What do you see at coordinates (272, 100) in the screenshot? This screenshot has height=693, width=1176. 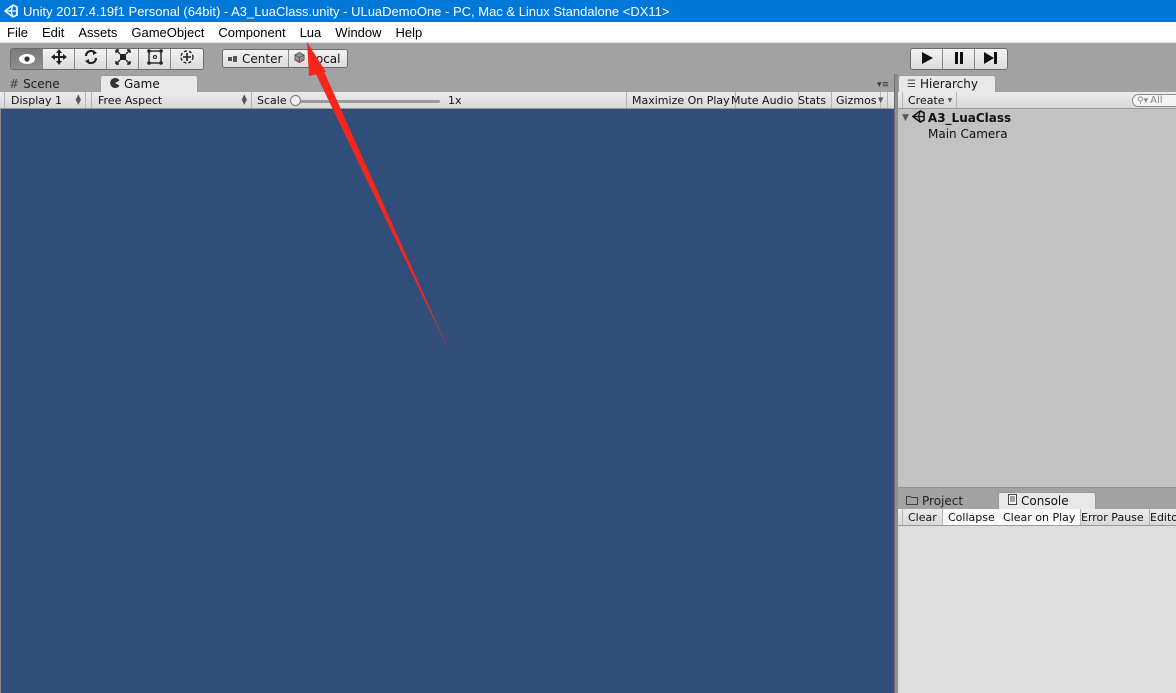 I see `scale-label: Scale` at bounding box center [272, 100].